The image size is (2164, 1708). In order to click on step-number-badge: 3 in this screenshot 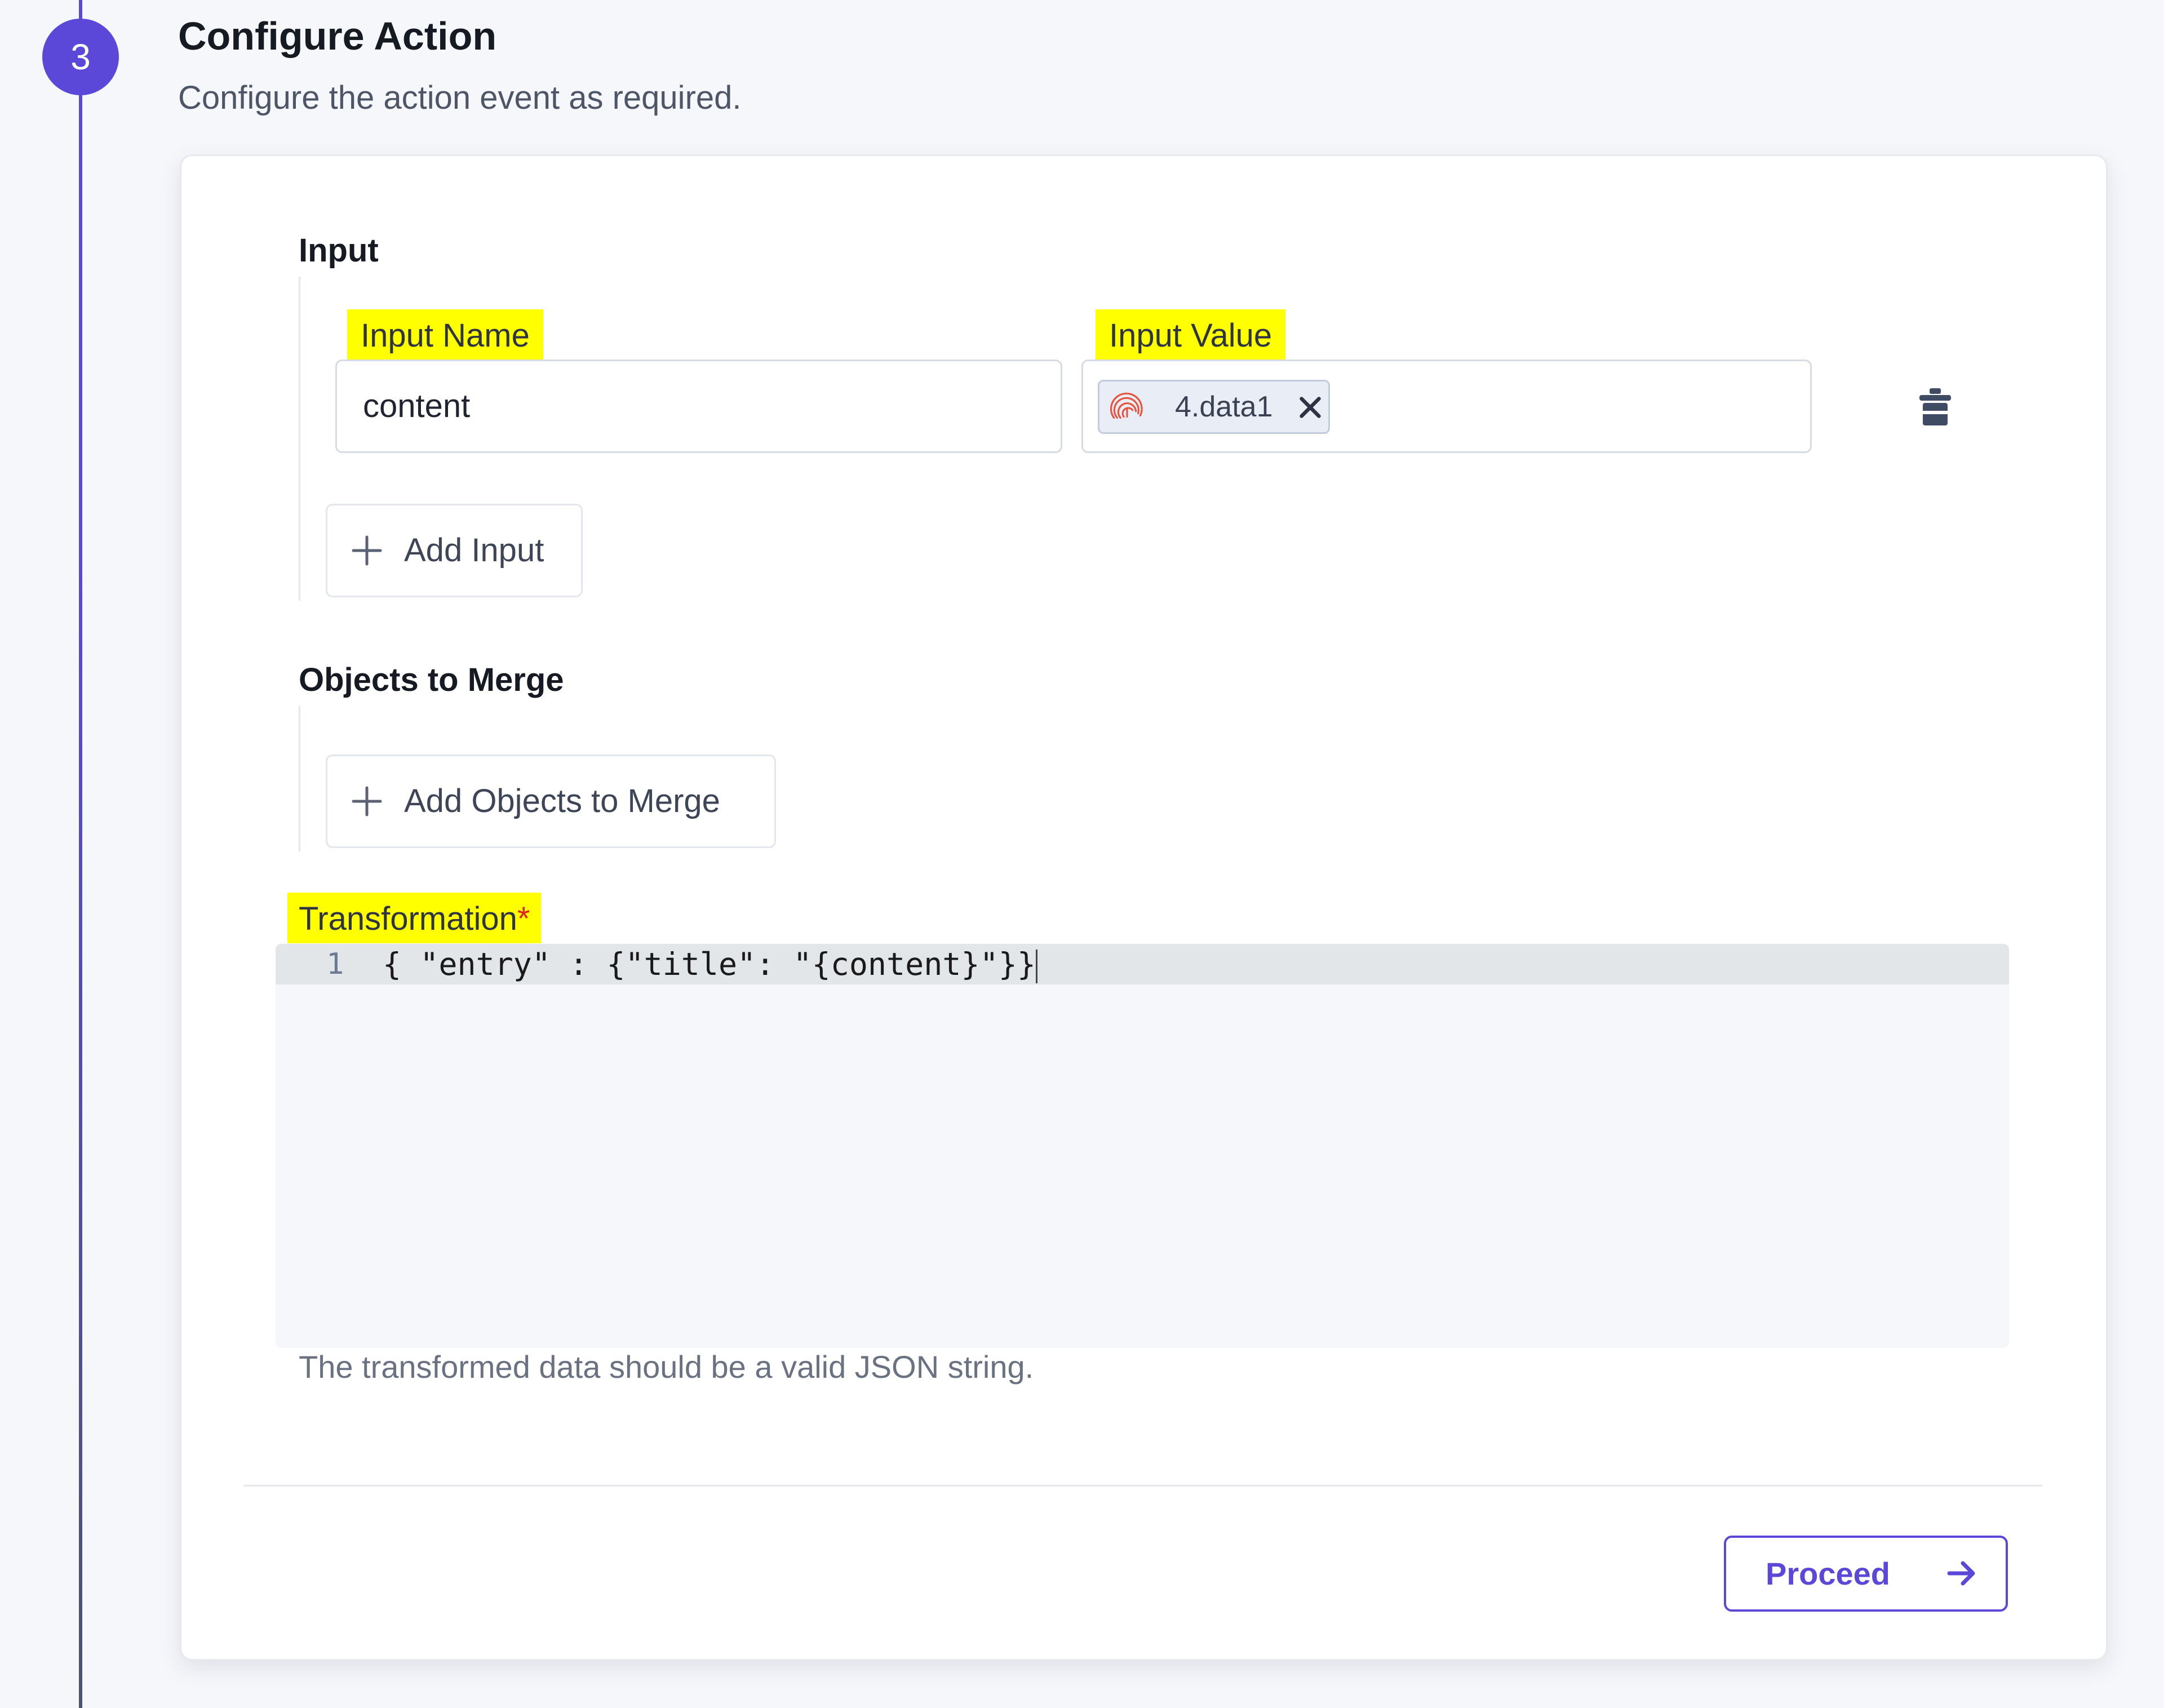, I will do `click(80, 57)`.